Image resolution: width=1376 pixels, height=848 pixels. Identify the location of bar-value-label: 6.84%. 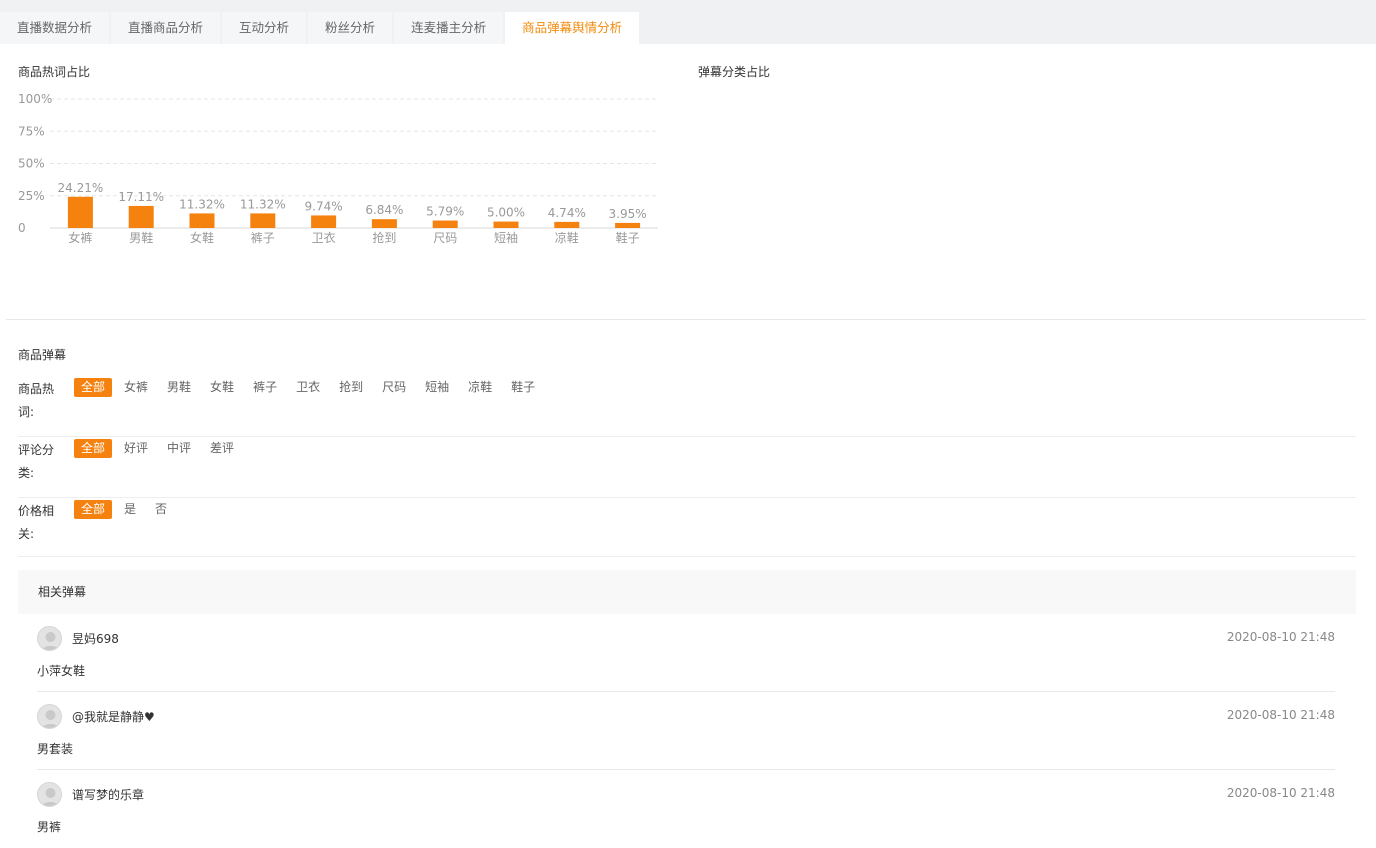
(384, 210).